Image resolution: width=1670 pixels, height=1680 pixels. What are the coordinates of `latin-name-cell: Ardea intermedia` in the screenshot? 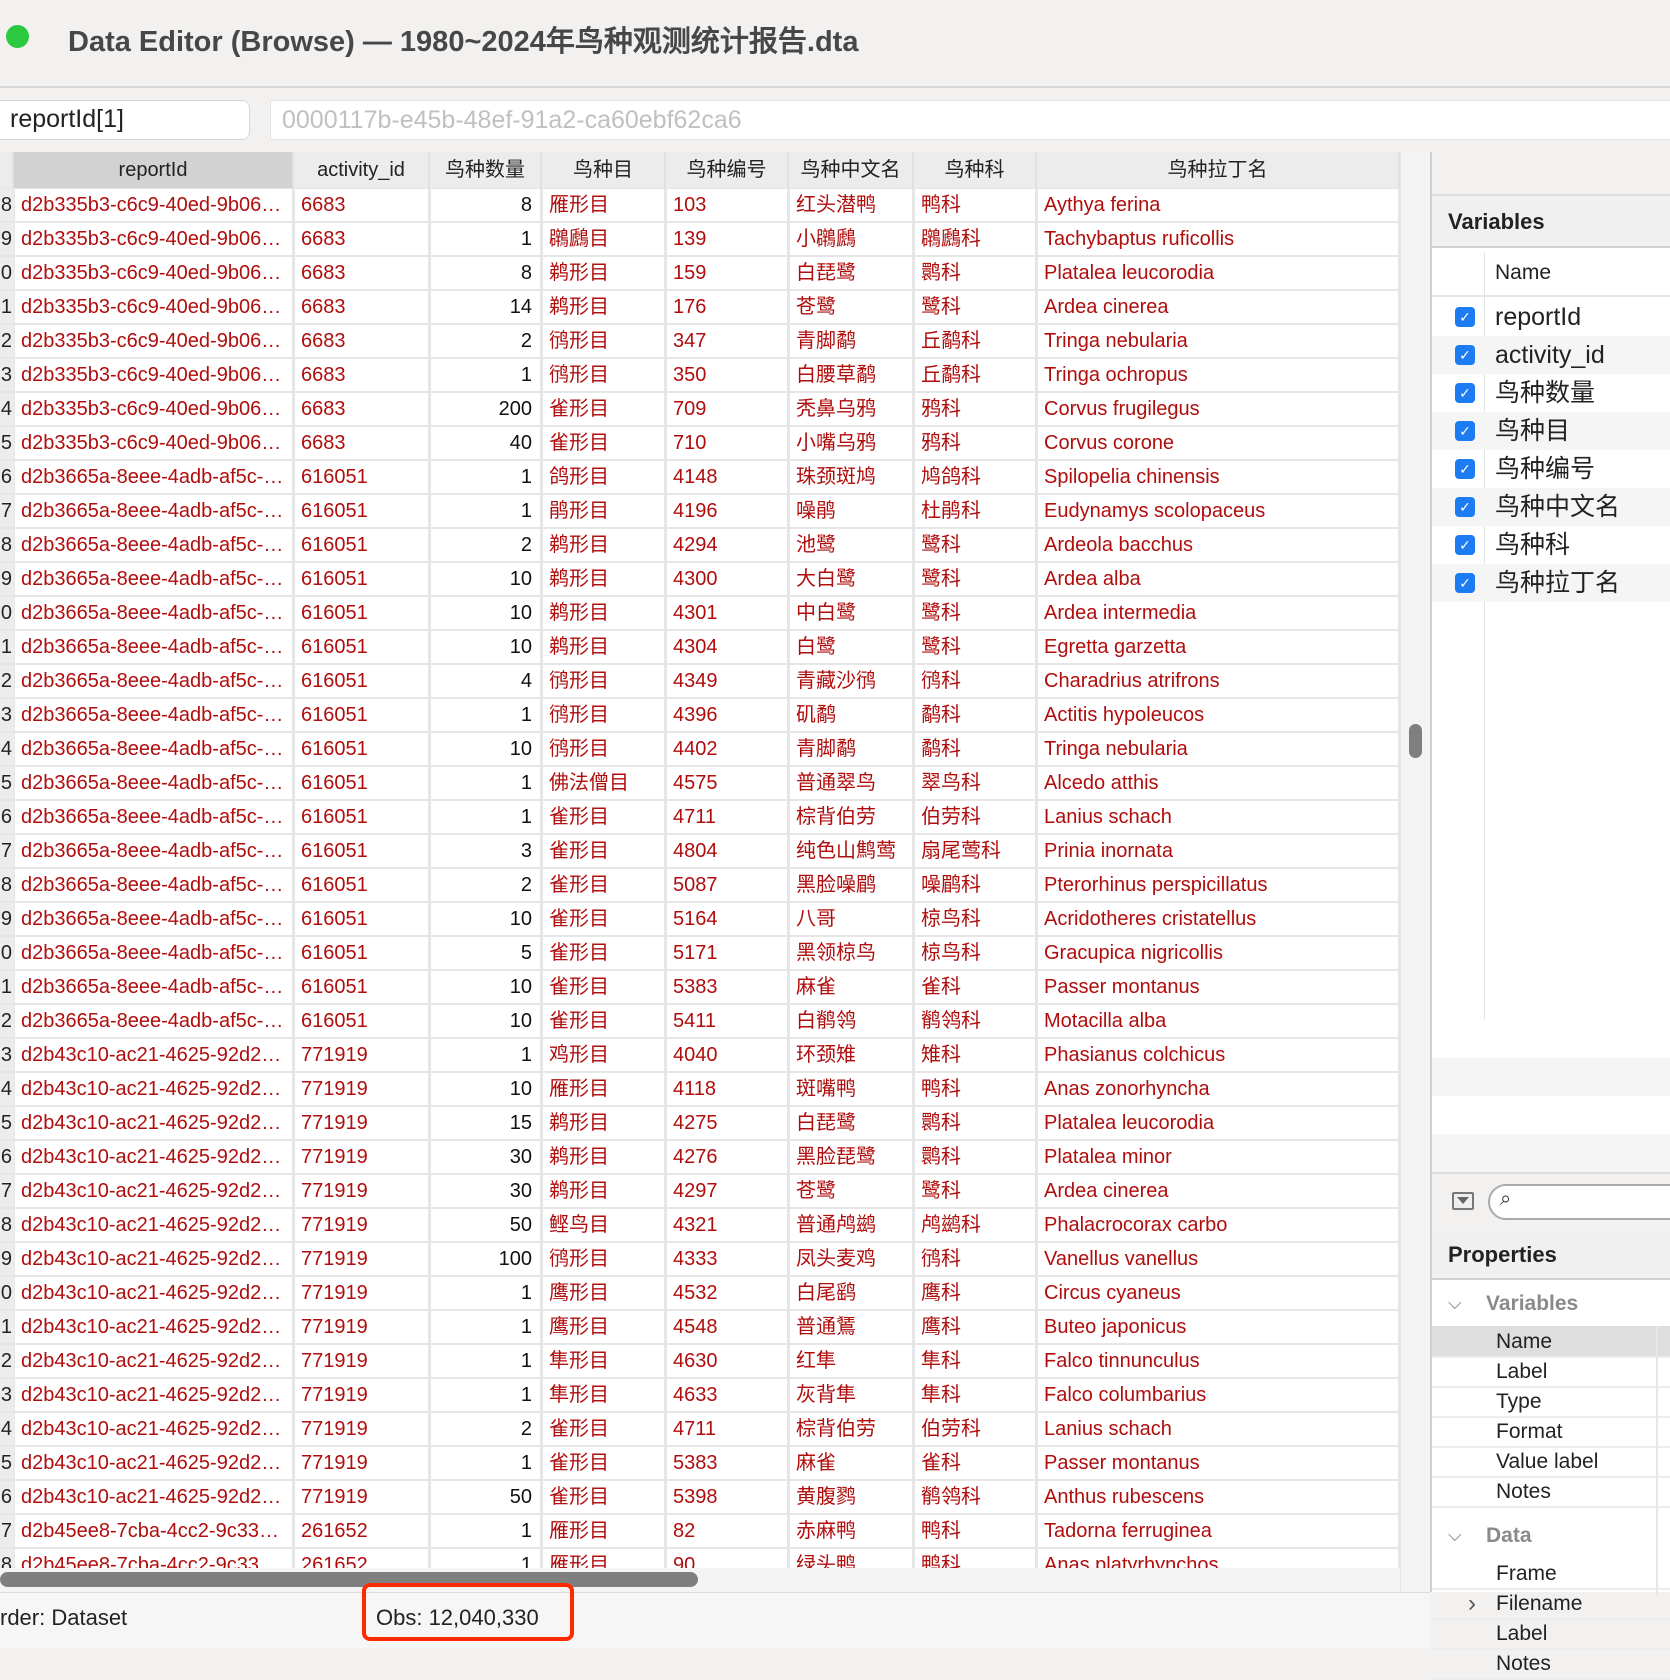 It's located at (1218, 613).